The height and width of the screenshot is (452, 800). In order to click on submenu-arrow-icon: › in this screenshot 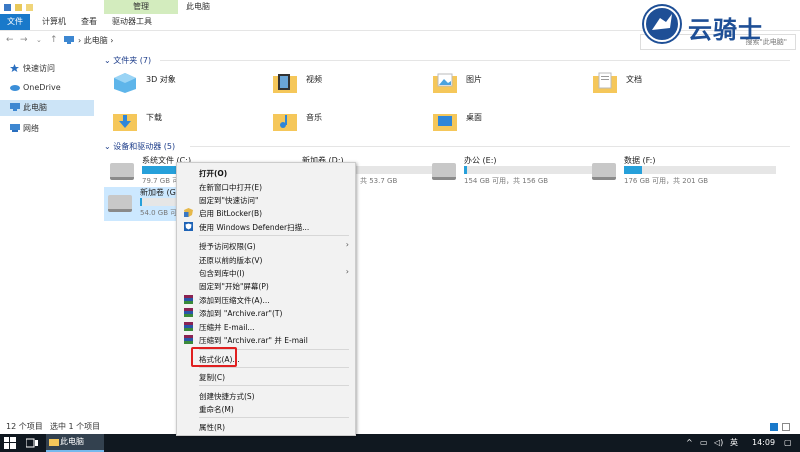, I will do `click(347, 271)`.